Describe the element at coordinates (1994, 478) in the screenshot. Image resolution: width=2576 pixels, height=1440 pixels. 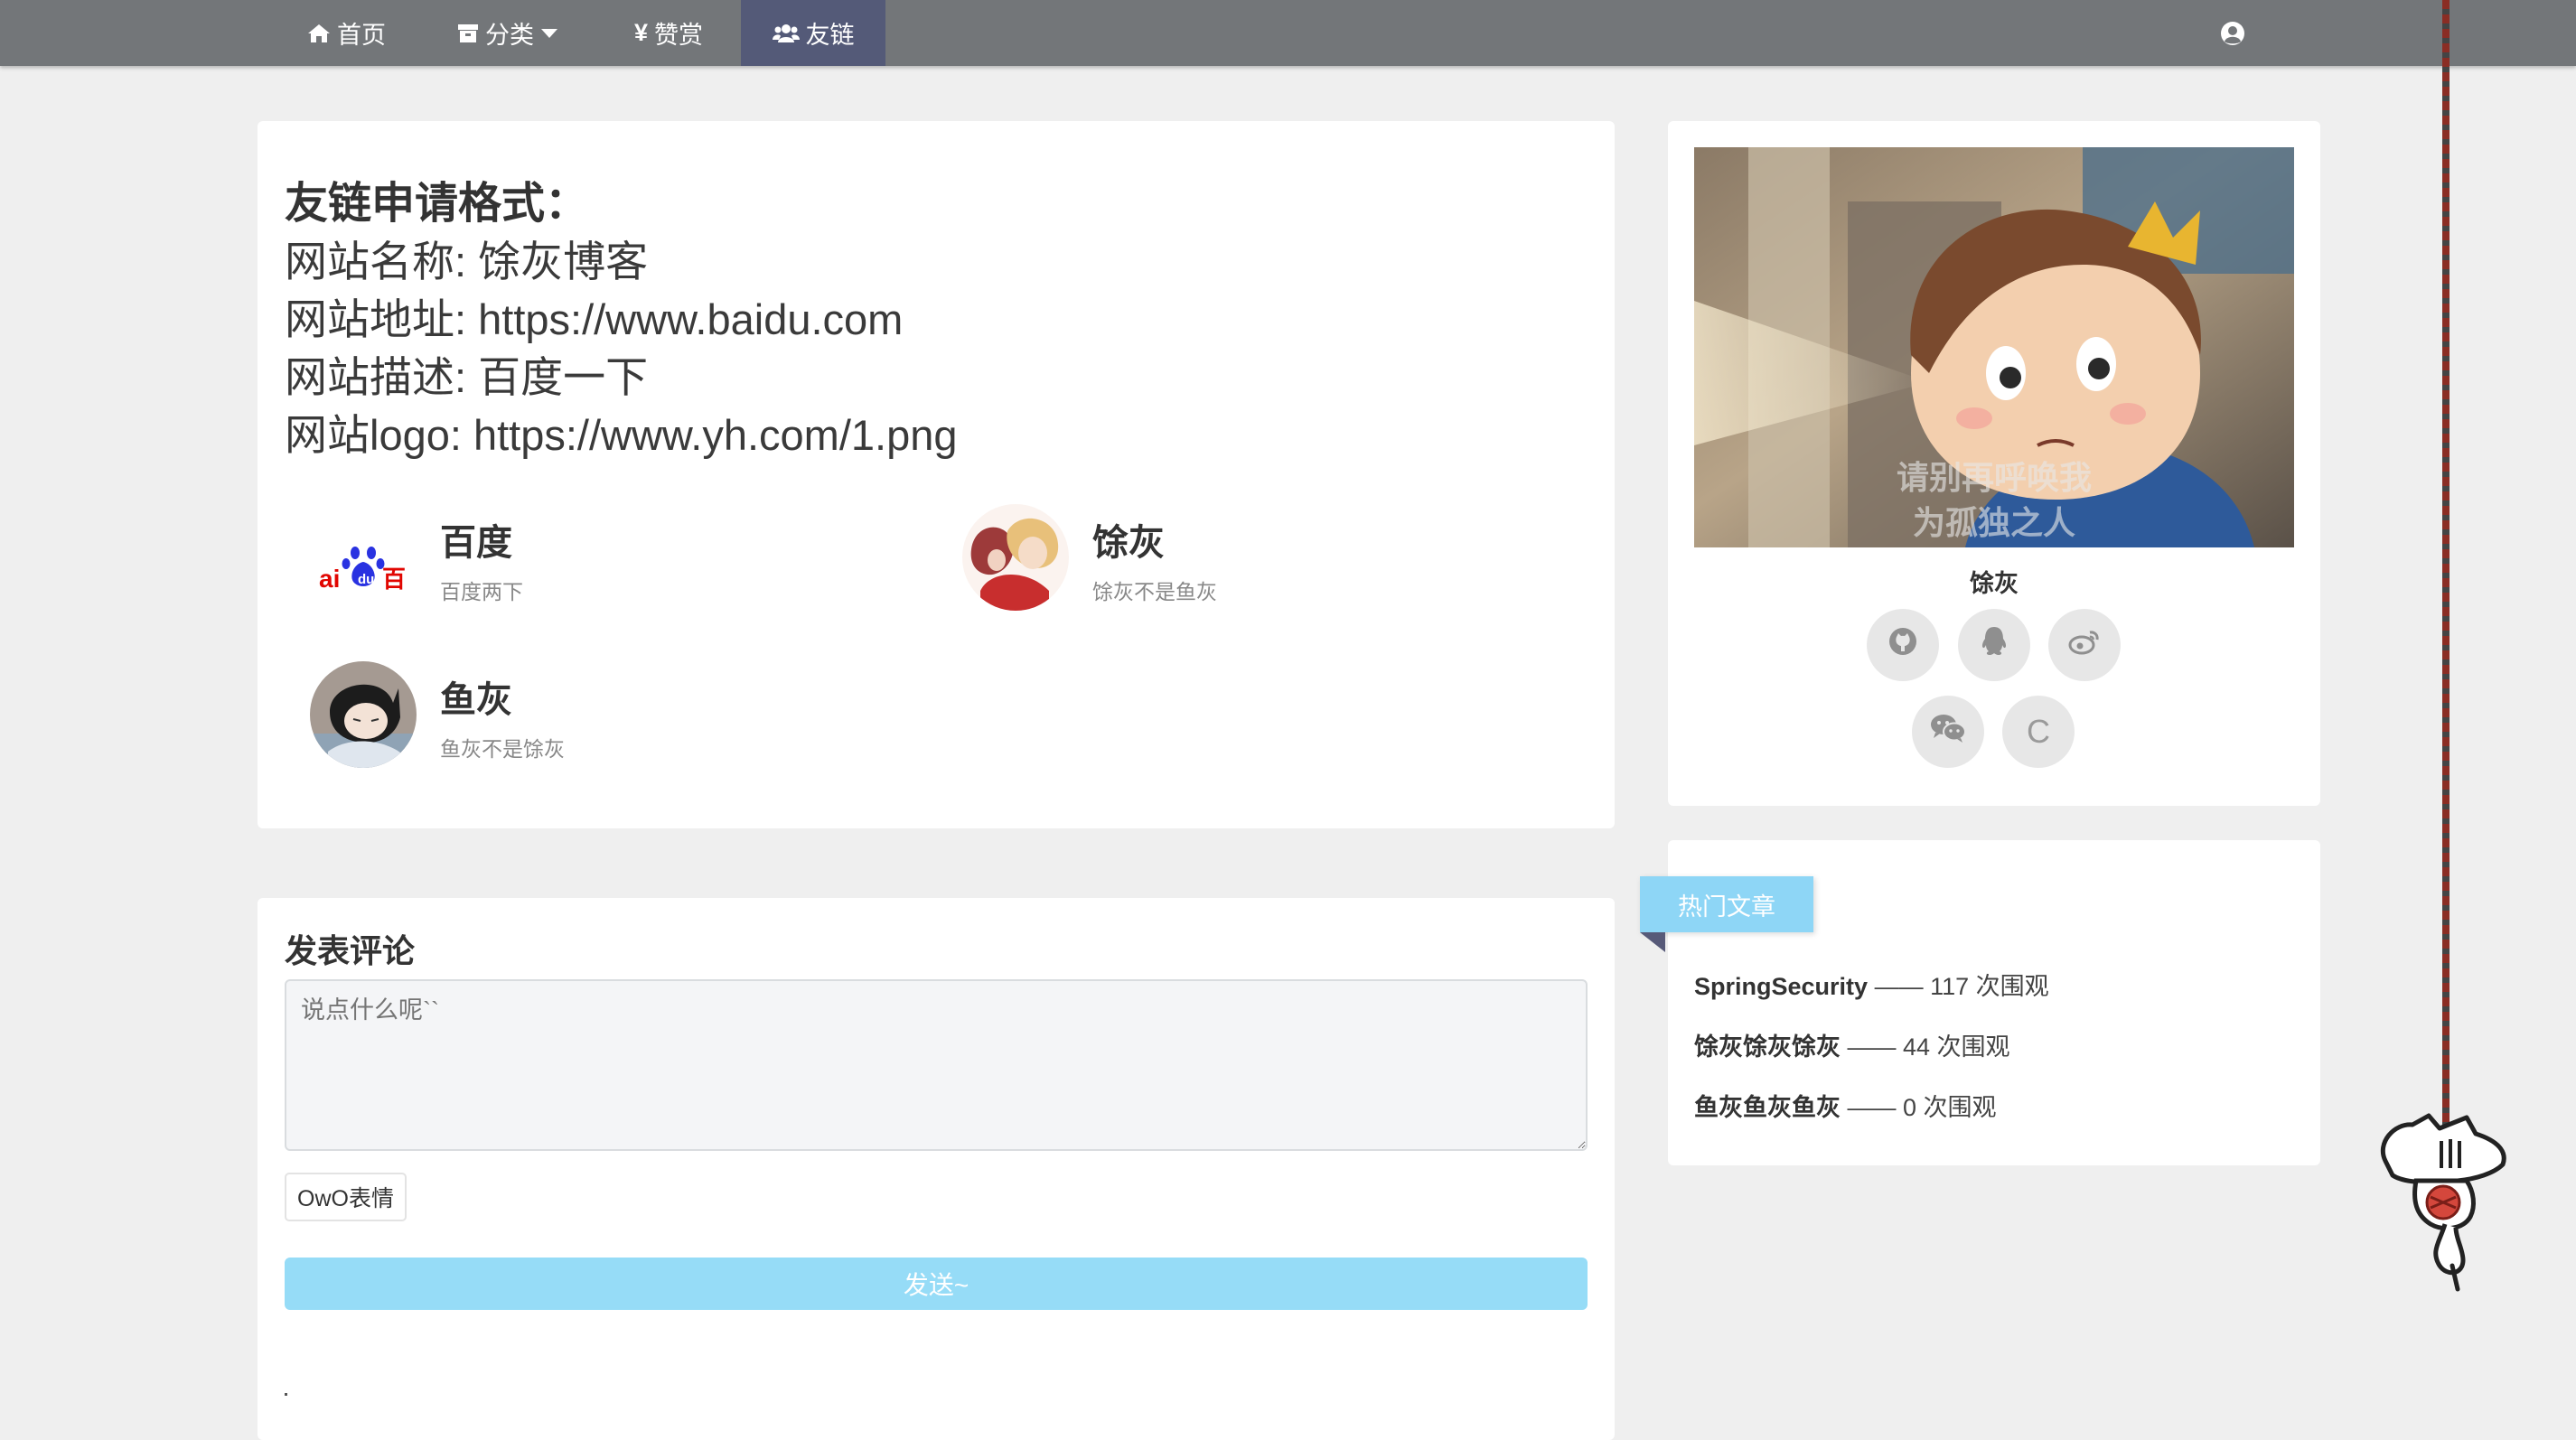
I see `svg-text: 请别再呼唤我` at that location.